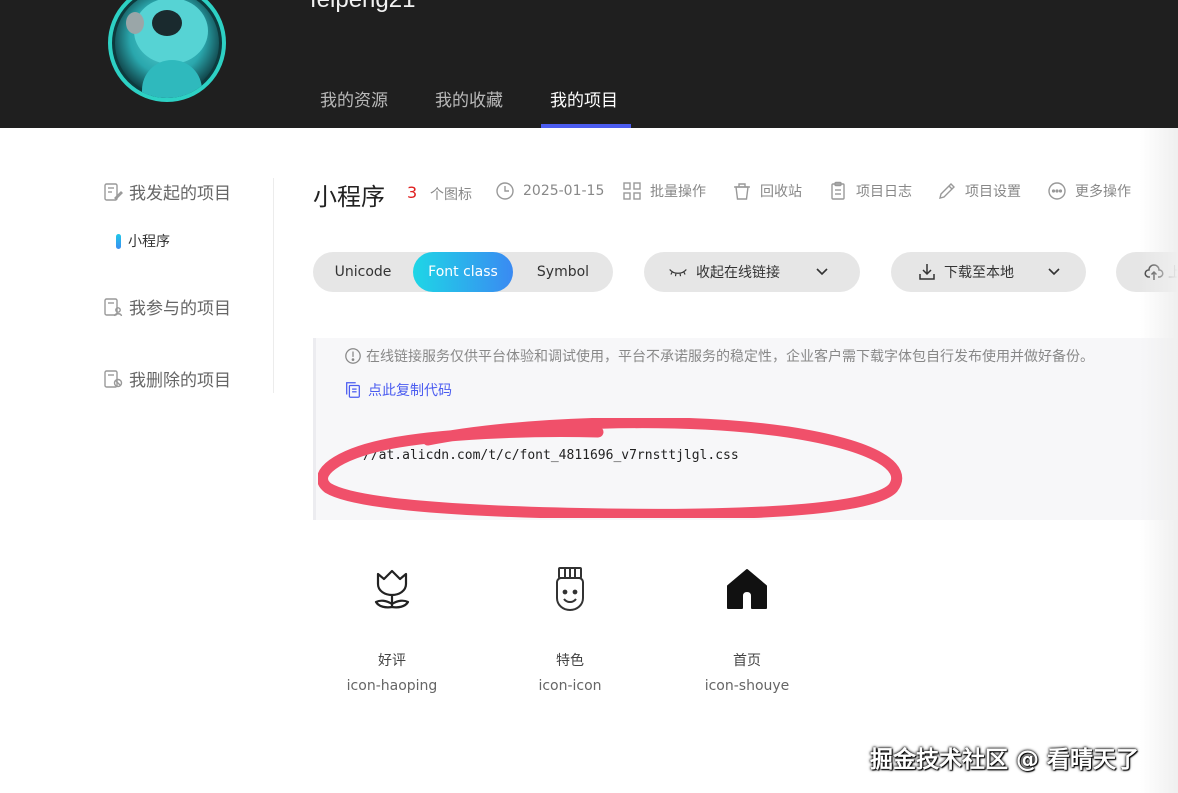 Image resolution: width=1178 pixels, height=793 pixels. Describe the element at coordinates (570, 630) in the screenshot. I see `icon-card-icon: 特色 icon-icon` at that location.